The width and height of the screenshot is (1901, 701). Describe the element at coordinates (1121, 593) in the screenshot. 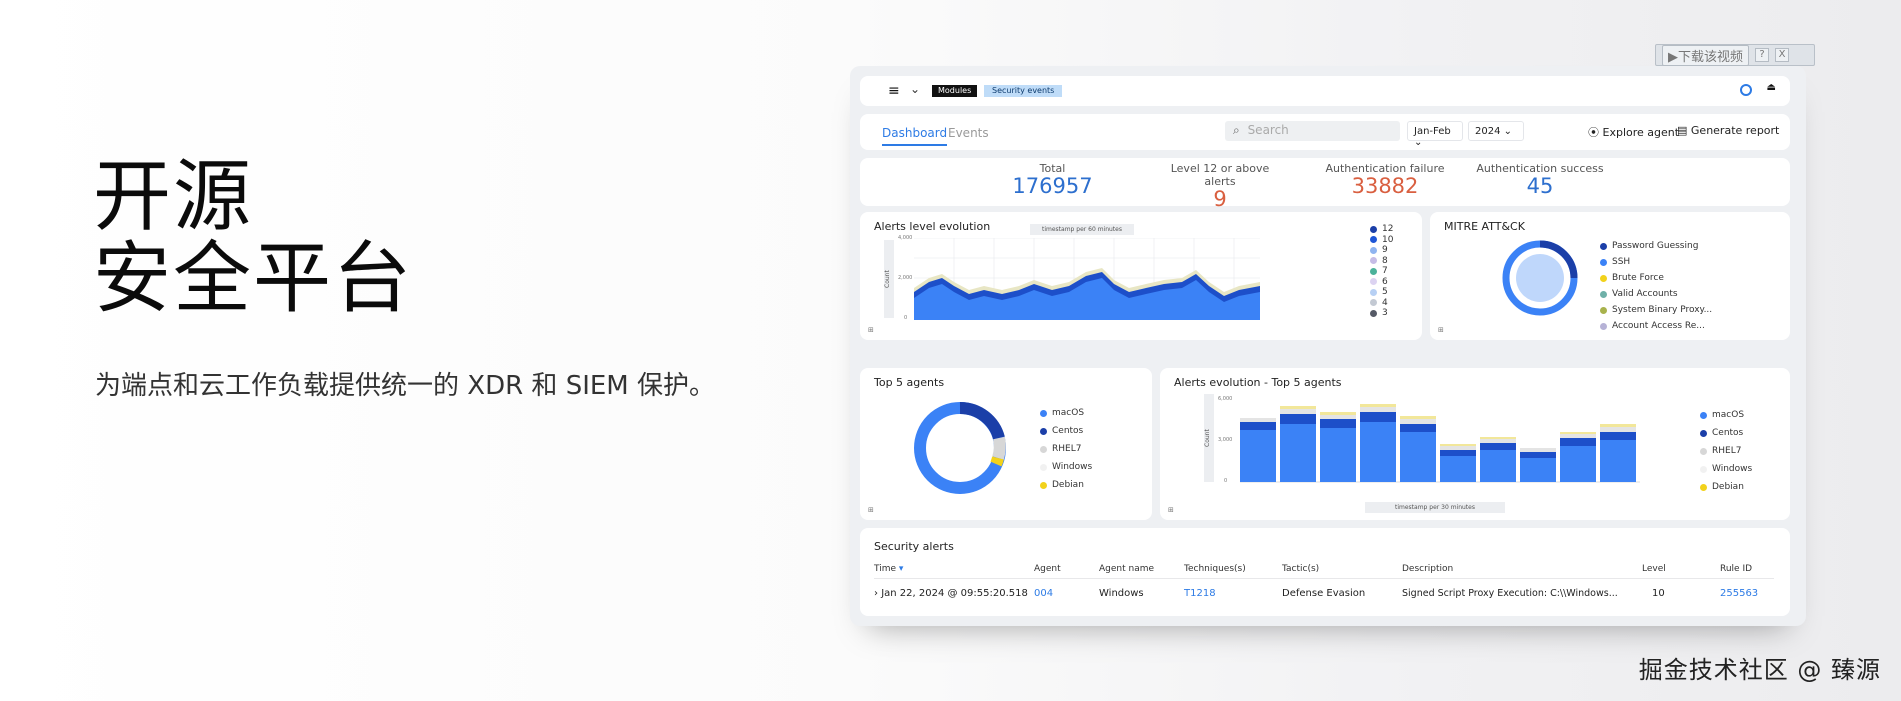

I see `agent-name-cell: Windows` at that location.